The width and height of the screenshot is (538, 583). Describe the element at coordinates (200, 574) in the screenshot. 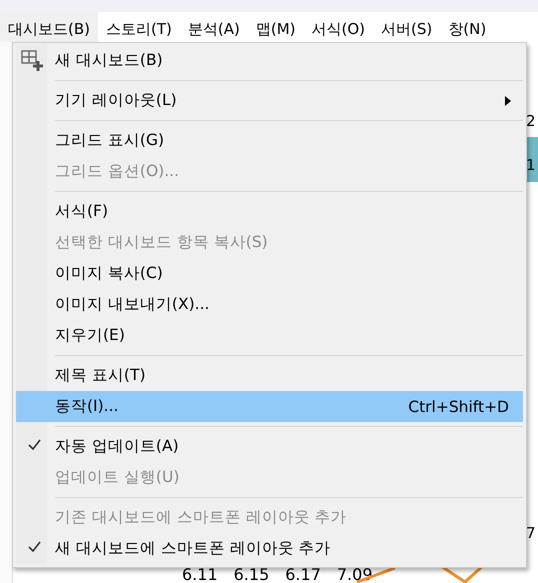

I see `value-label: 6.11` at that location.